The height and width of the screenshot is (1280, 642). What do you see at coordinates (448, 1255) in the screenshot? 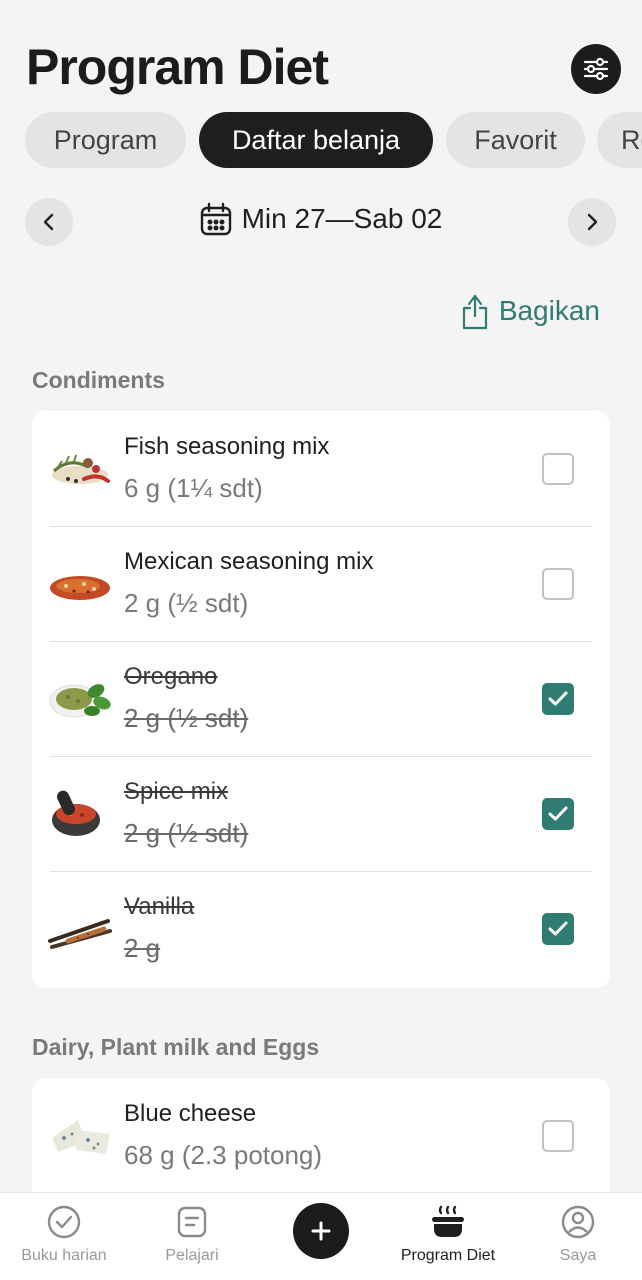
I see `nav-label: Program Diet` at bounding box center [448, 1255].